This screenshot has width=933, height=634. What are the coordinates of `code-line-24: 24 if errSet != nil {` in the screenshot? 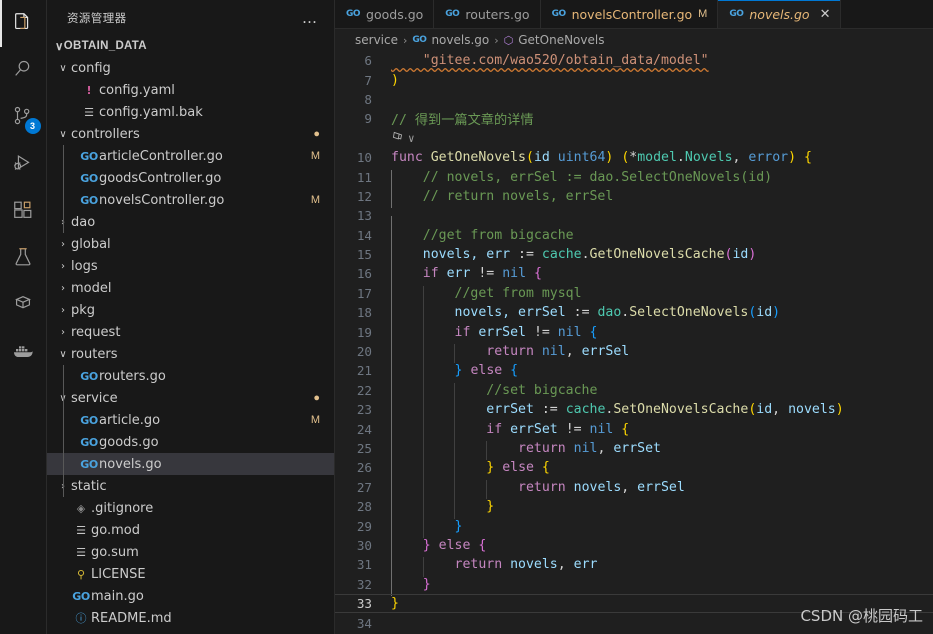 It's located at (634, 430).